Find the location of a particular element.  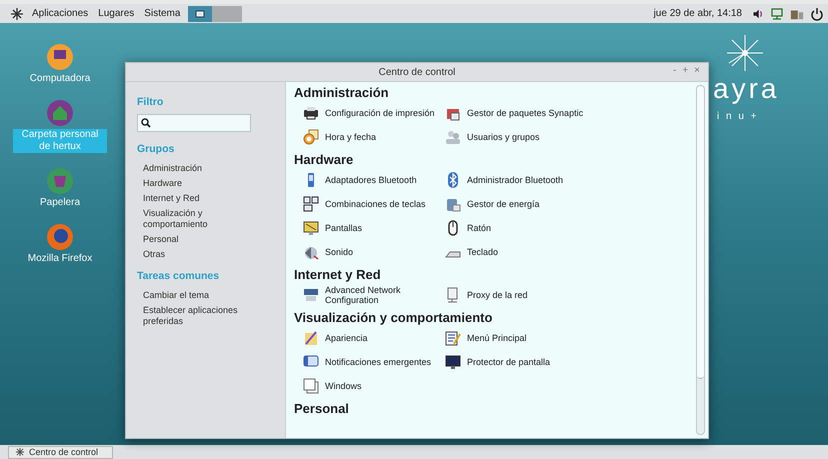

computer-icon is located at coordinates (60, 57).